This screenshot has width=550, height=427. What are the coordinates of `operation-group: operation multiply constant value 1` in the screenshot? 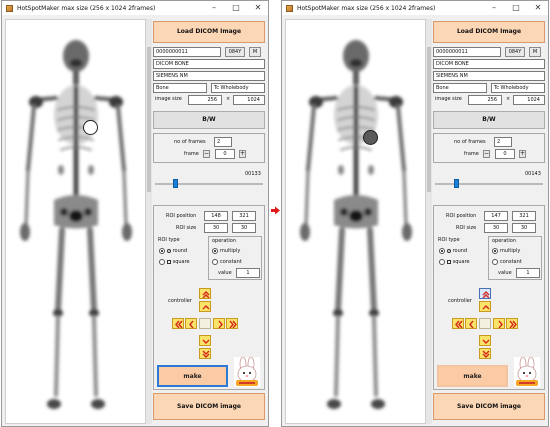 It's located at (515, 258).